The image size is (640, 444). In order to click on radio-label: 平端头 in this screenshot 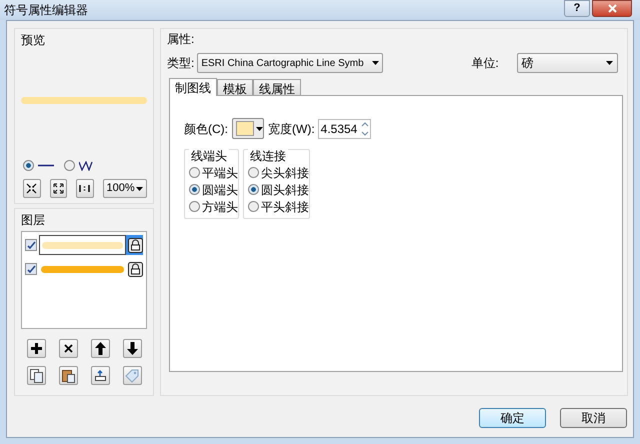, I will do `click(220, 173)`.